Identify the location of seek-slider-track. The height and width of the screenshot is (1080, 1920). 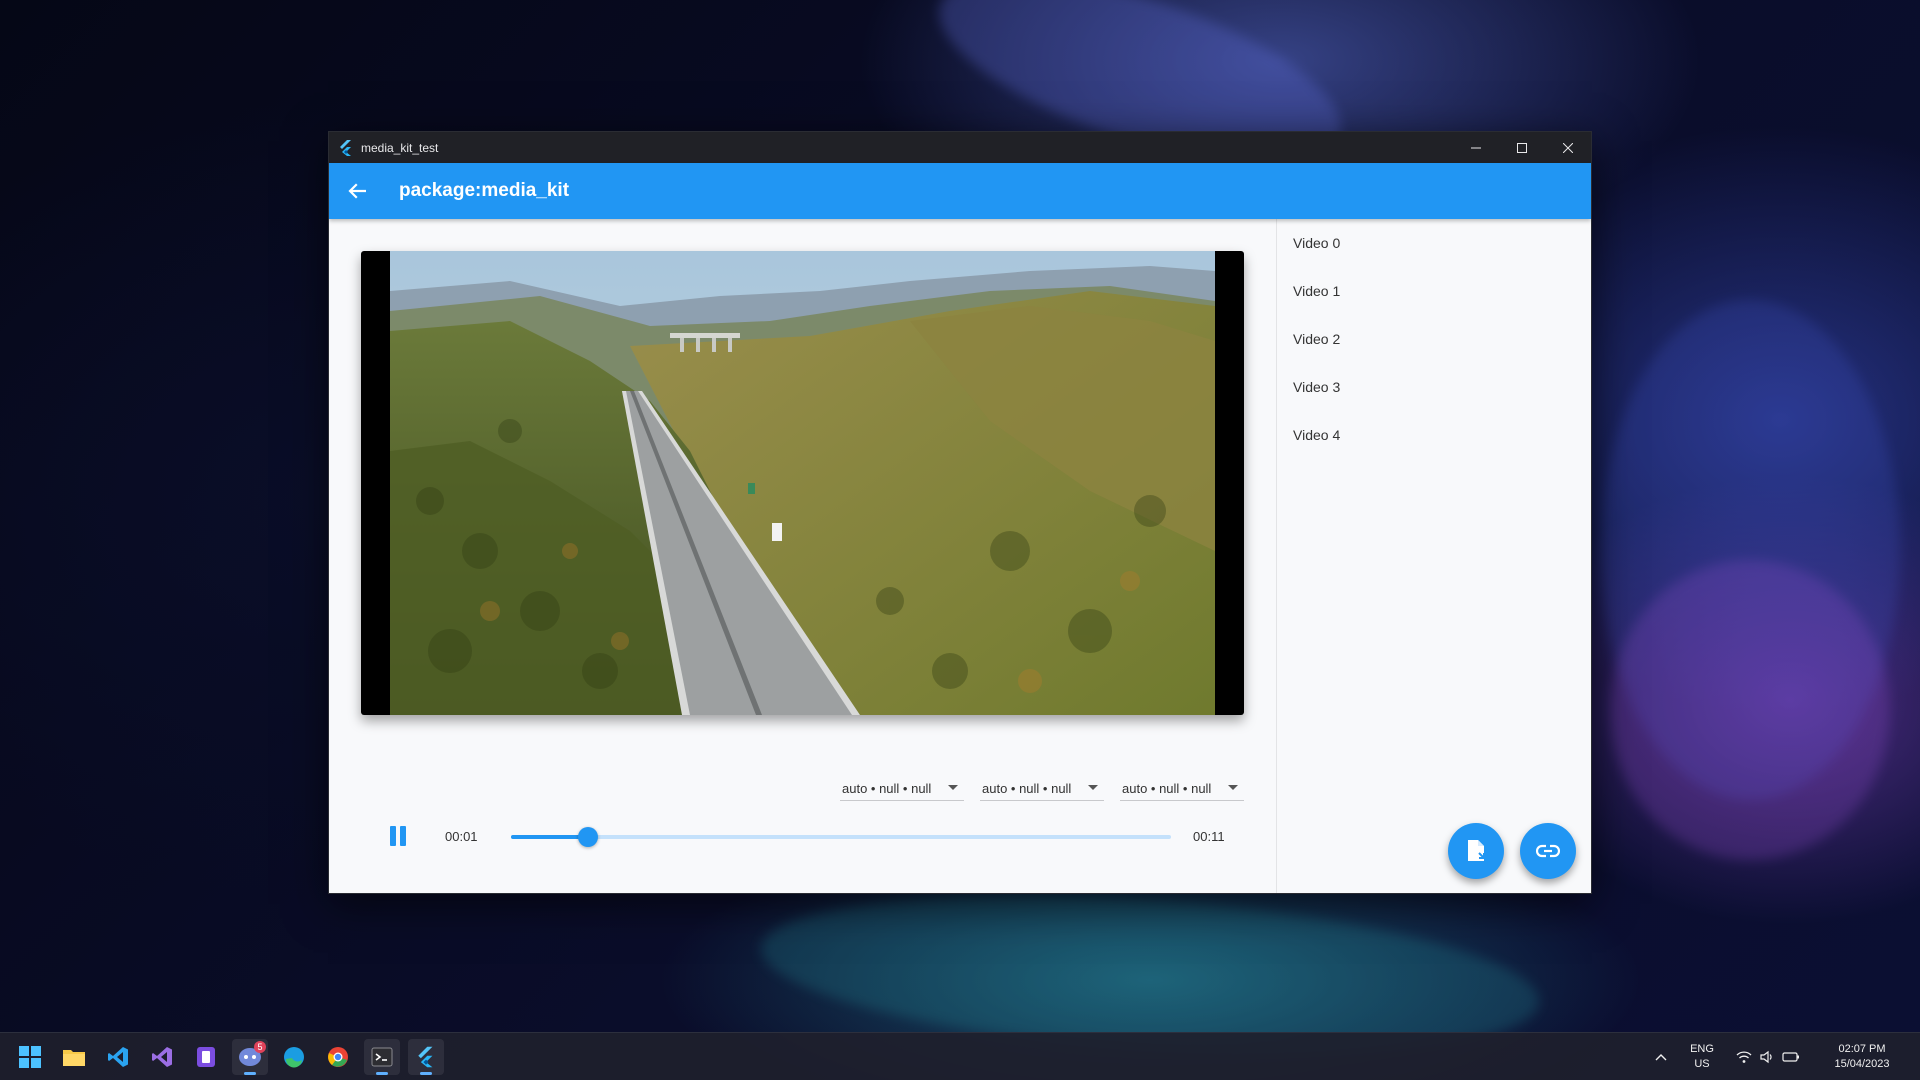
(841, 837).